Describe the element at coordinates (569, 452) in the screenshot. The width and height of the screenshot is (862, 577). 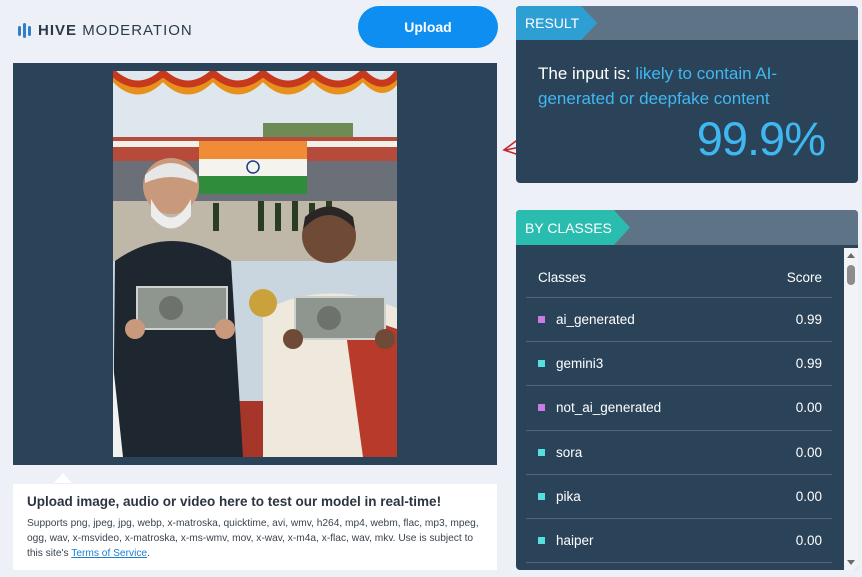
I see `class-name: sora` at that location.